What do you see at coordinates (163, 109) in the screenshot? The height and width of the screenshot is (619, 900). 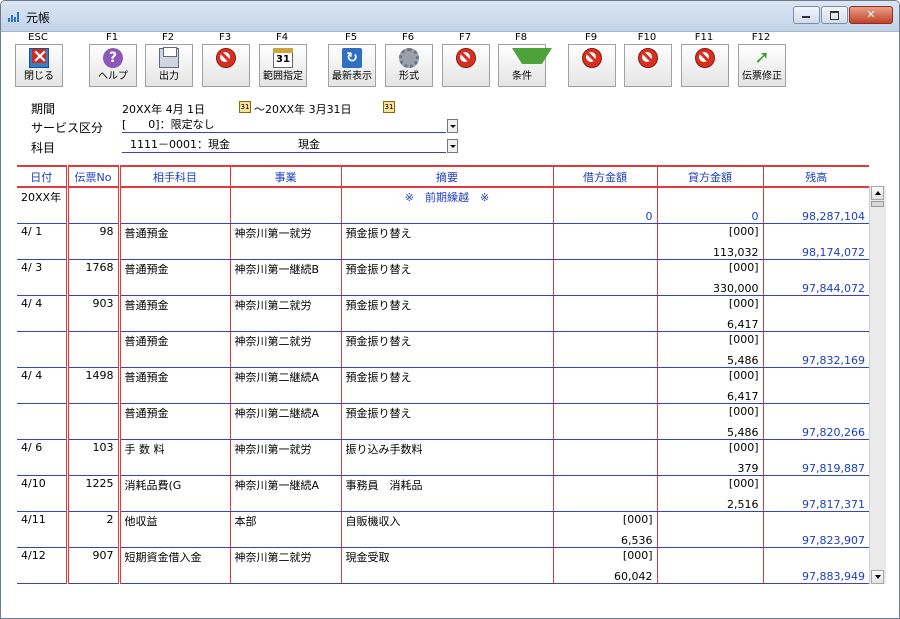 I see `period-from: 20XX年 4月 1日` at bounding box center [163, 109].